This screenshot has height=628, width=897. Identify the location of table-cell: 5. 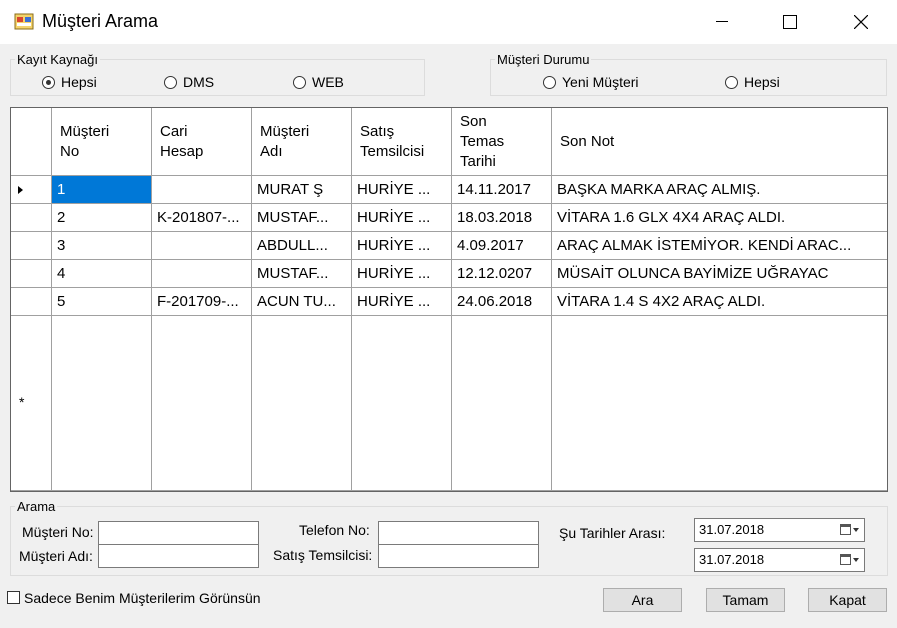
(102, 302).